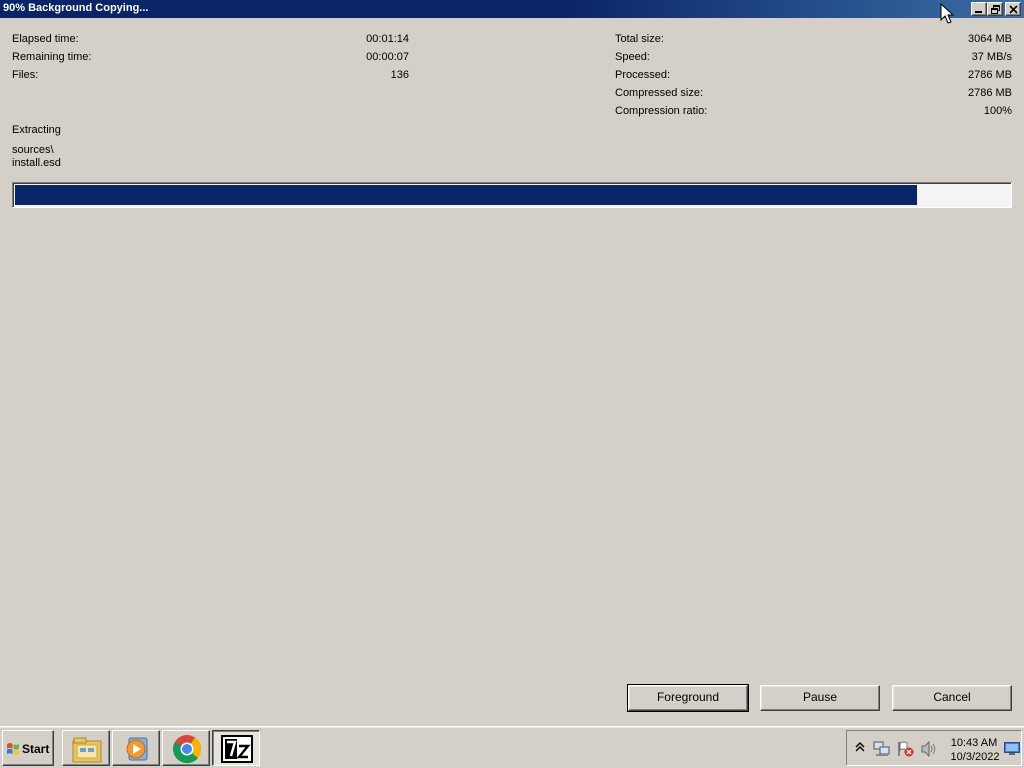  What do you see at coordinates (975, 757) in the screenshot?
I see `clock-date: 10/3/2022` at bounding box center [975, 757].